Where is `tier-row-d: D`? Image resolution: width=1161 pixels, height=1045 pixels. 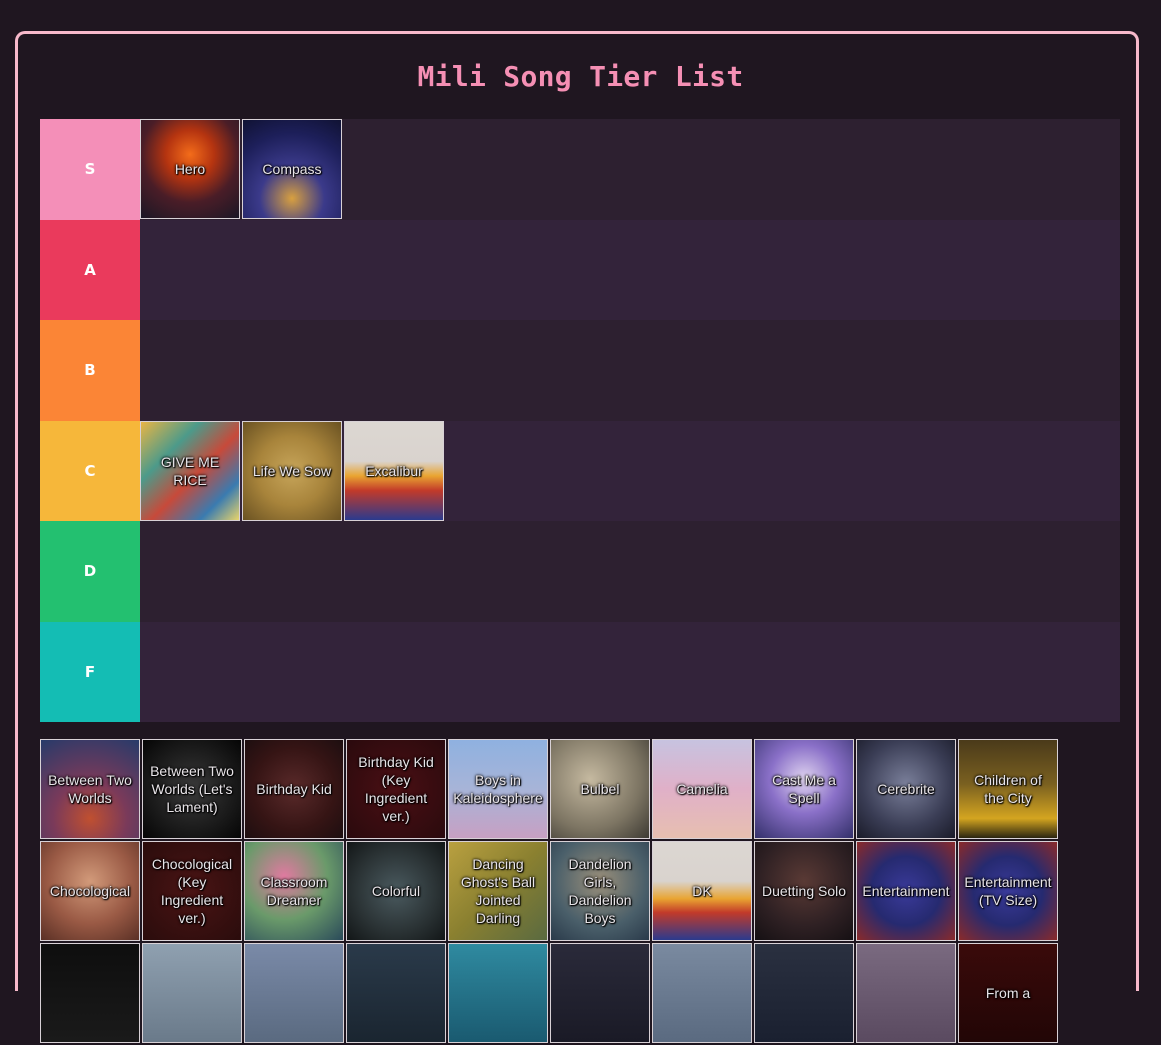
tier-row-d: D is located at coordinates (580, 571).